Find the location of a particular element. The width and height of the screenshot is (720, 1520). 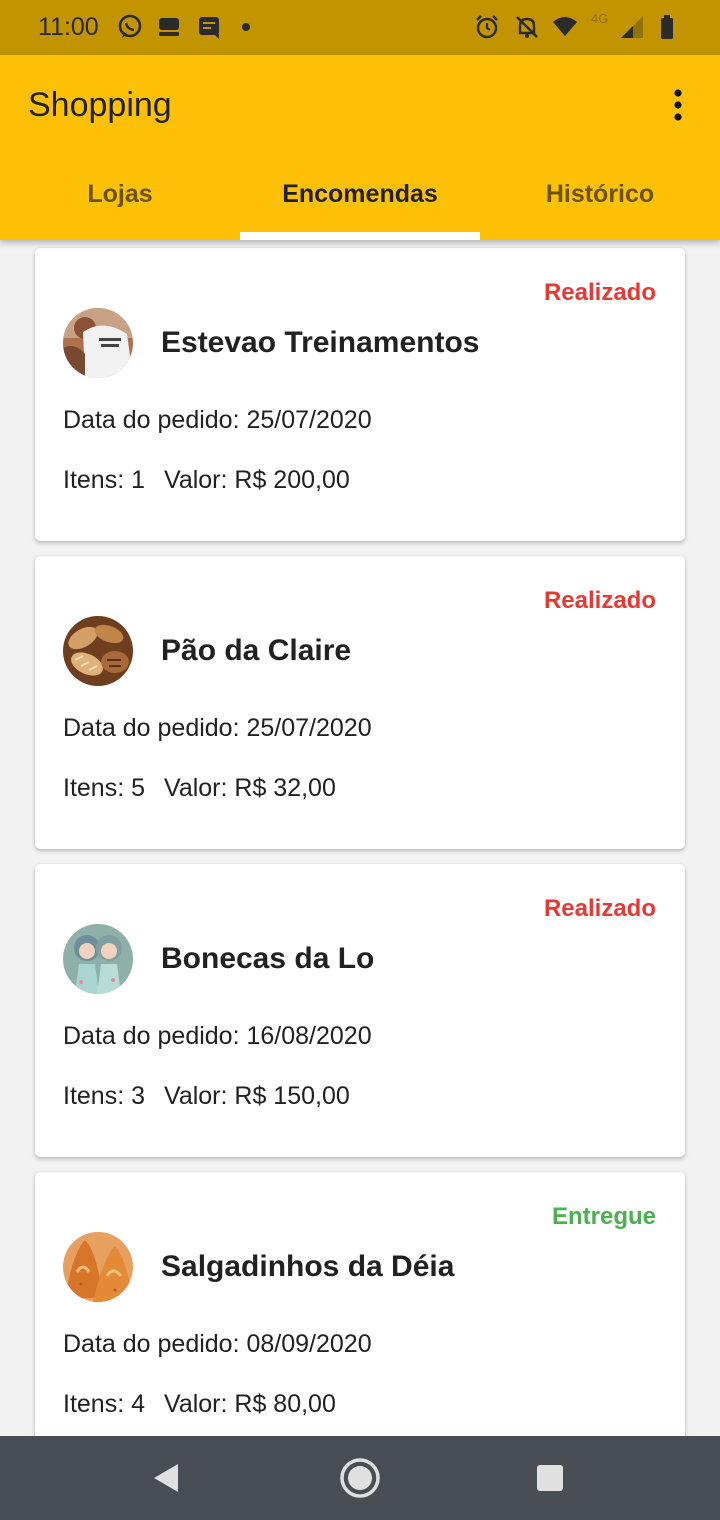

coxinha-photo is located at coordinates (98, 1267).